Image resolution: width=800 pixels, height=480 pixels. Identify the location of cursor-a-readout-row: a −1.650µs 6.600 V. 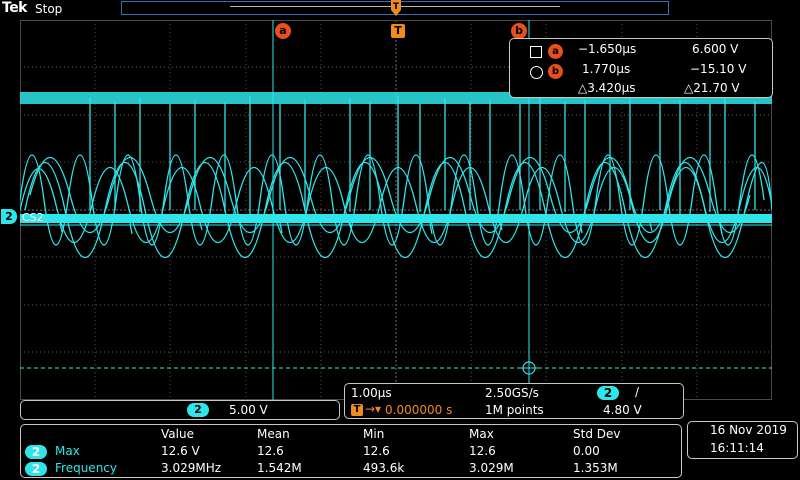
(641, 51).